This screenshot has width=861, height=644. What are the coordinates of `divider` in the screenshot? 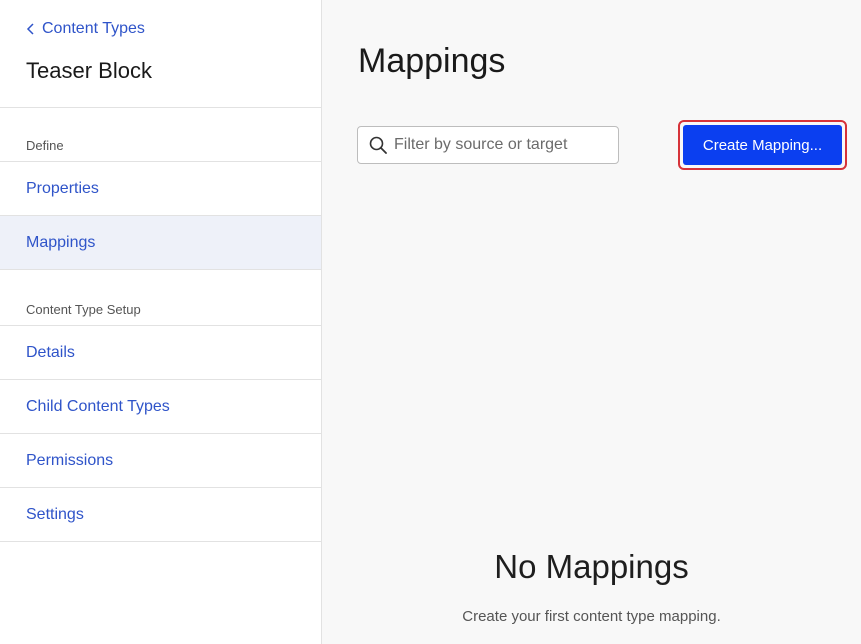 It's located at (160, 107).